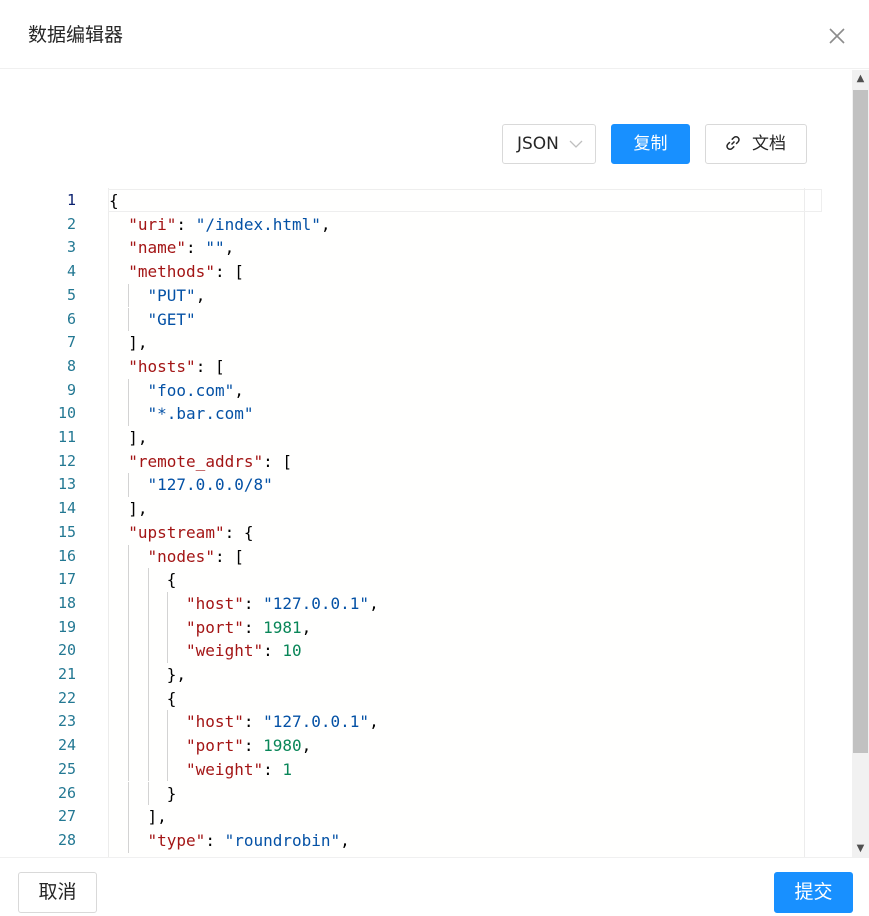 Image resolution: width=869 pixels, height=916 pixels. I want to click on format-select: JSON, so click(549, 144).